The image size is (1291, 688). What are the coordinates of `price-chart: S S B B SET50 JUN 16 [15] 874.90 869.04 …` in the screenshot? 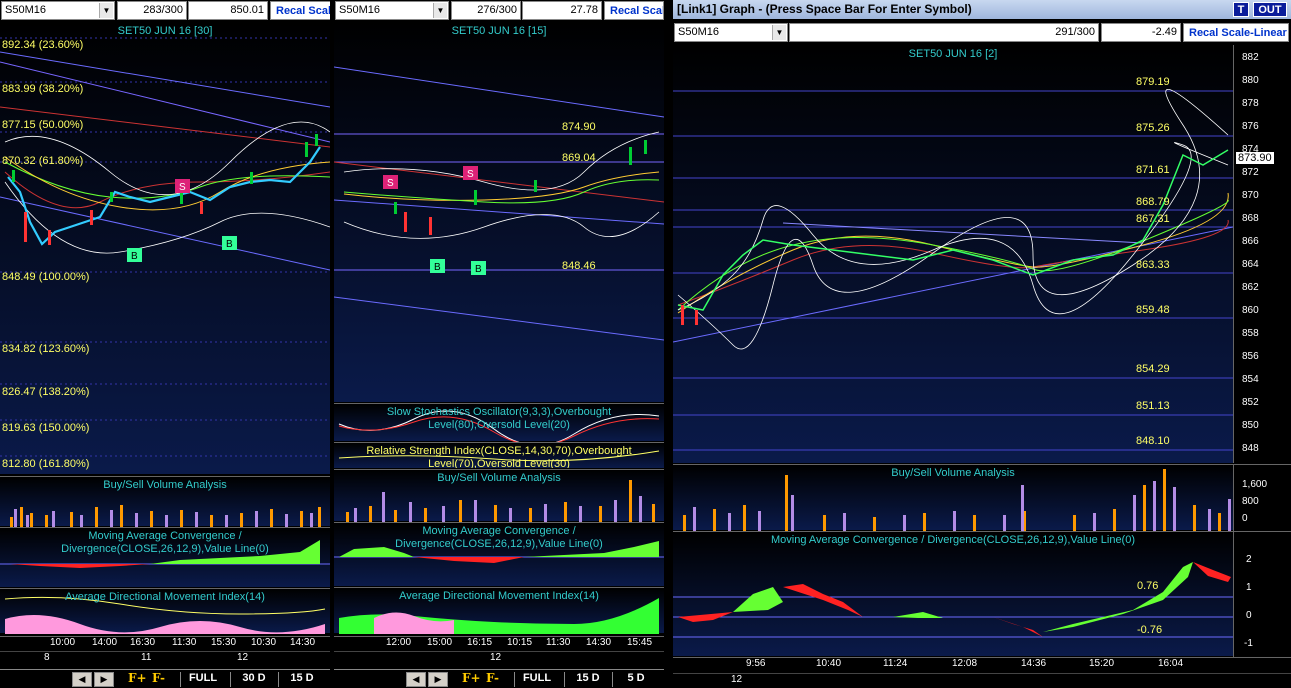 It's located at (499, 212).